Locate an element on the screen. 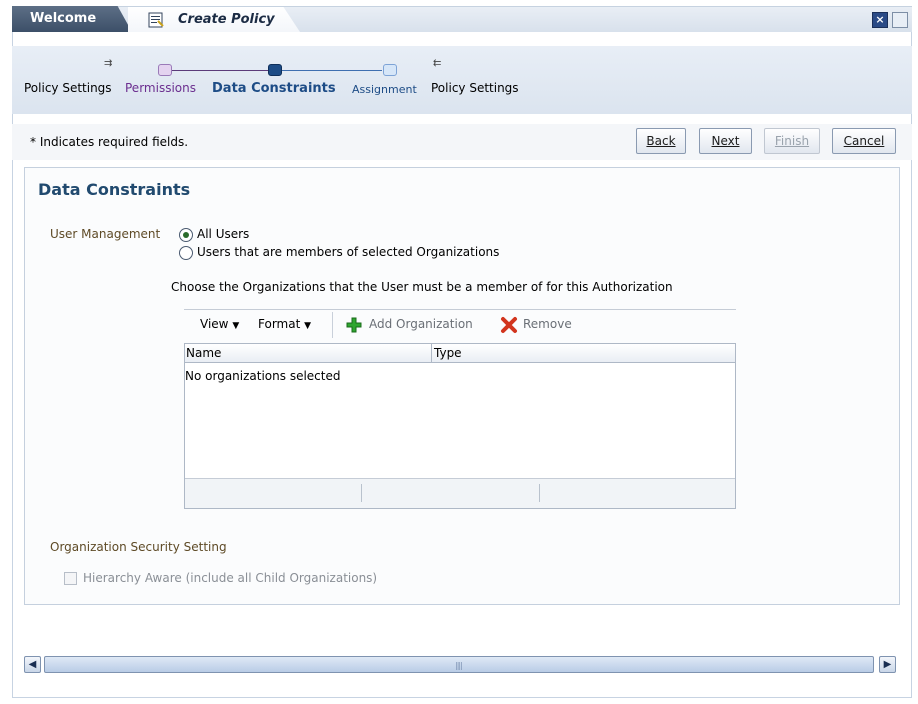  format-menu-label: Format is located at coordinates (279, 324).